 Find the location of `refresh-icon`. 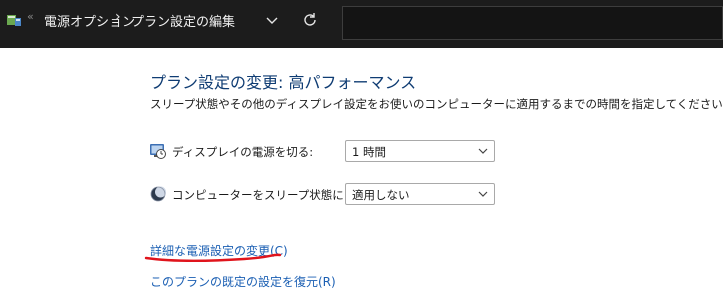

refresh-icon is located at coordinates (310, 20).